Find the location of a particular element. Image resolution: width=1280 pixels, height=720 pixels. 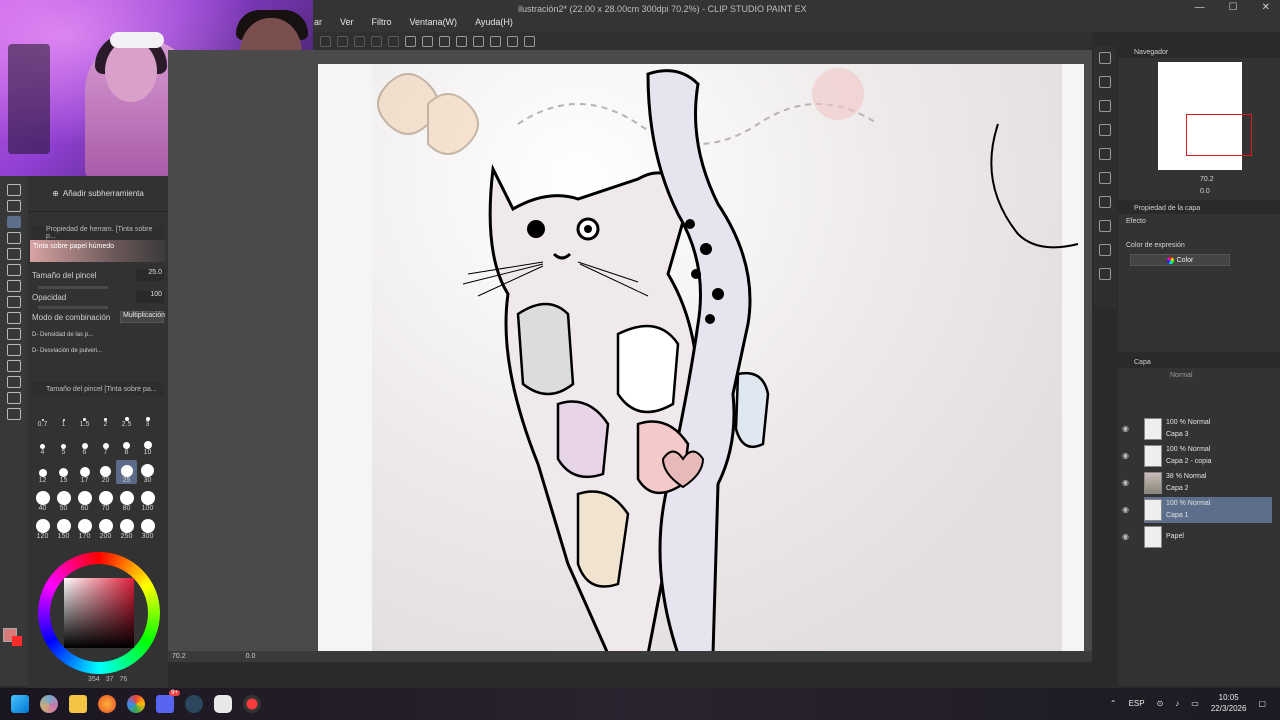

discord-icon: 9+ is located at coordinates (168, 701).